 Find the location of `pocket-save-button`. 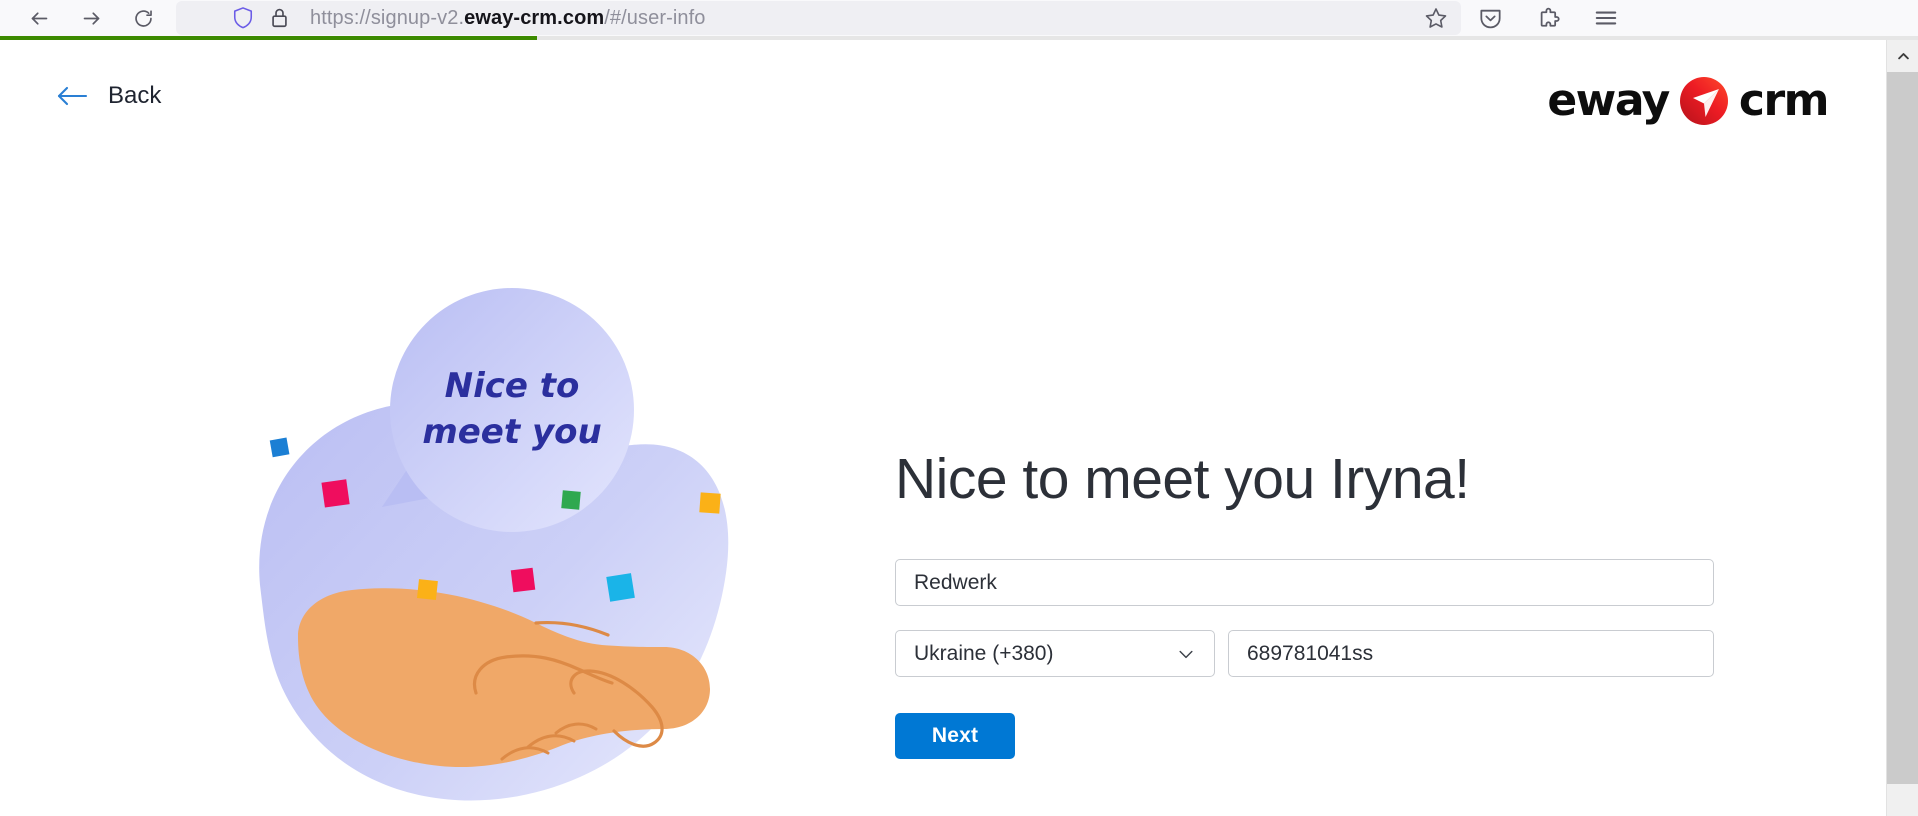

pocket-save-button is located at coordinates (1490, 18).